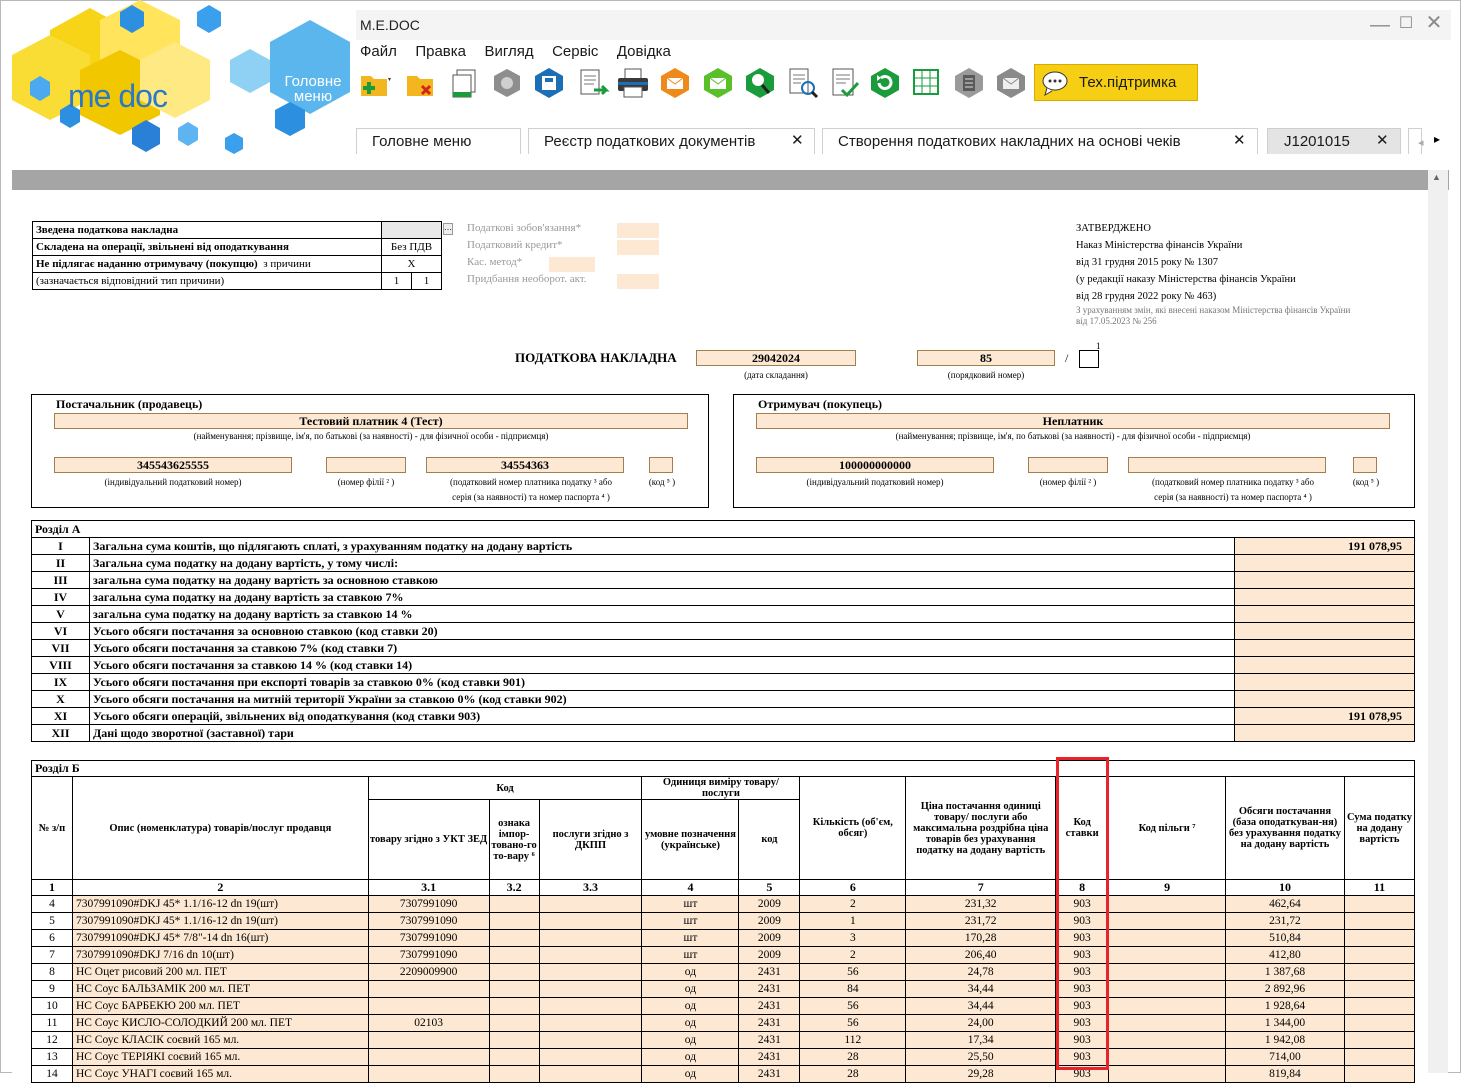 The height and width of the screenshot is (1083, 1461). What do you see at coordinates (853, 1040) in the screenshot?
I see `cell-qty: 112` at bounding box center [853, 1040].